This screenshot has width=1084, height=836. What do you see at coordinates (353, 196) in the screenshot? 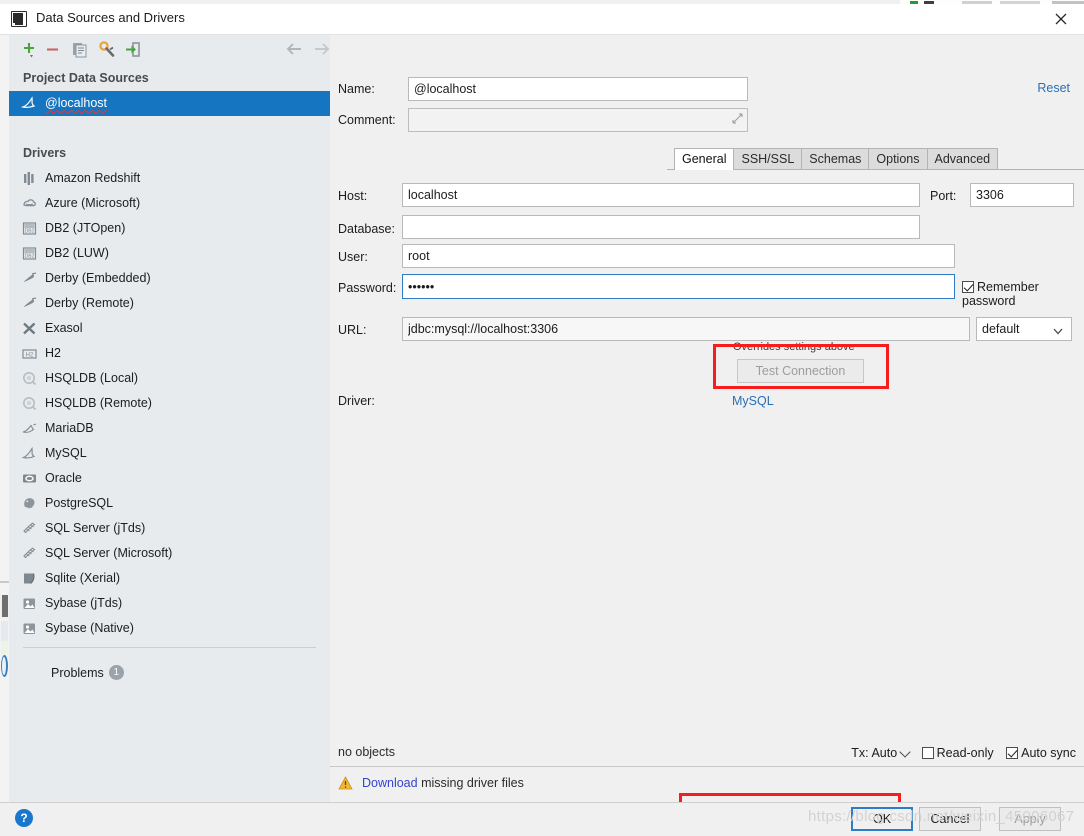
I see `host-label: Host:` at bounding box center [353, 196].